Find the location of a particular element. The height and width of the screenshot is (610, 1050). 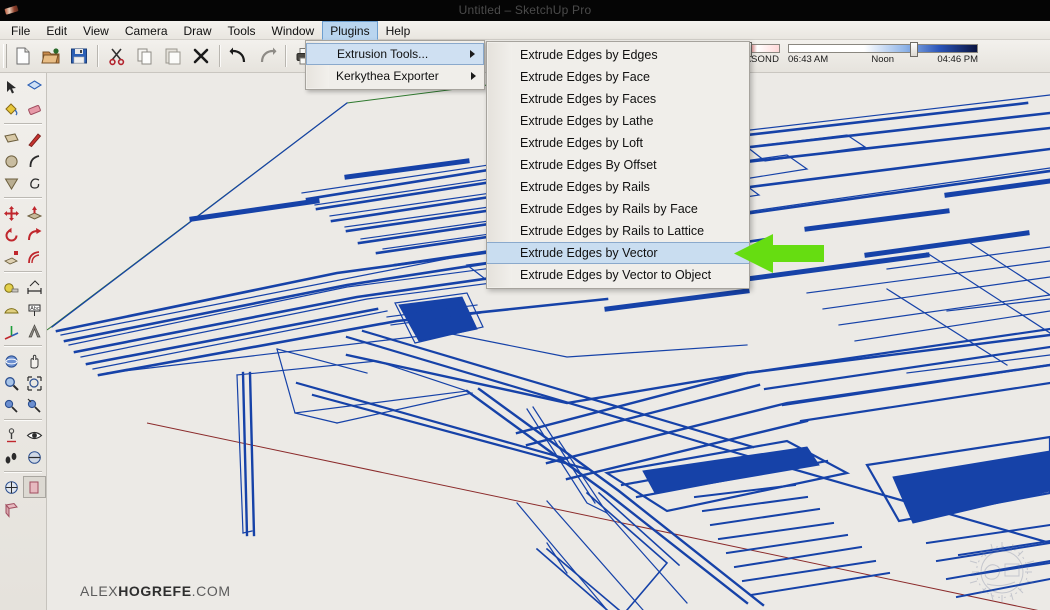

menu-window: Window is located at coordinates (293, 30).